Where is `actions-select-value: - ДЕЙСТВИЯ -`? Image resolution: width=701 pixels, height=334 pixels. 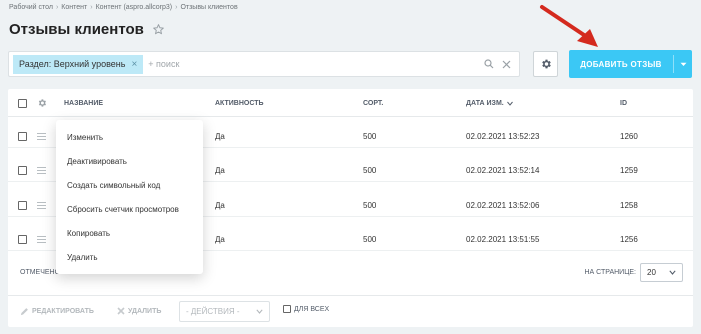
actions-select-value: - ДЕЙСТВИЯ - is located at coordinates (213, 311).